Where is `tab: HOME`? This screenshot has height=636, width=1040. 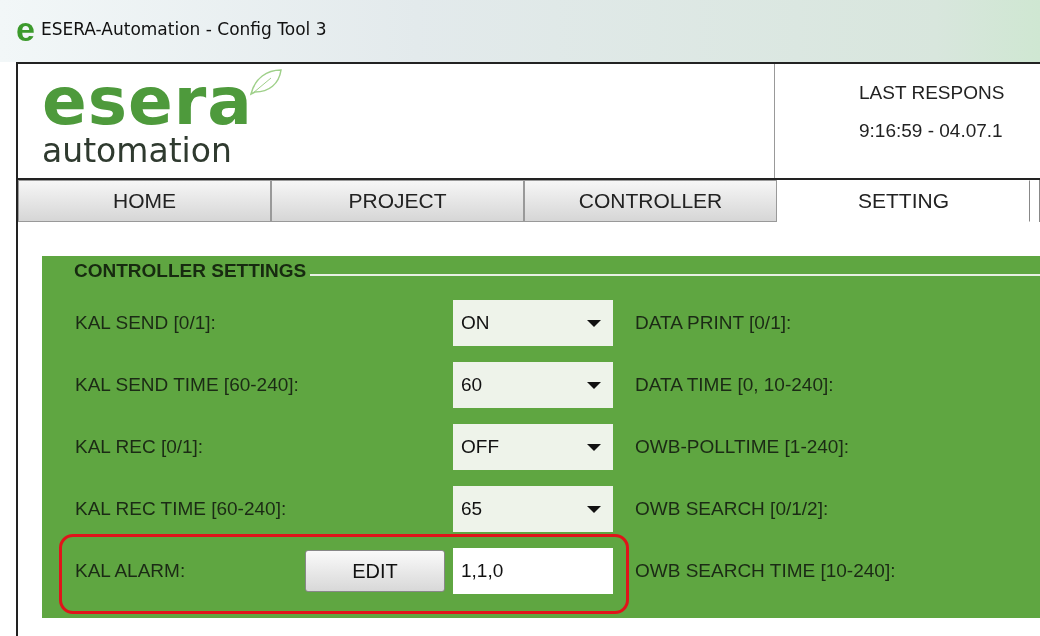 tab: HOME is located at coordinates (144, 201).